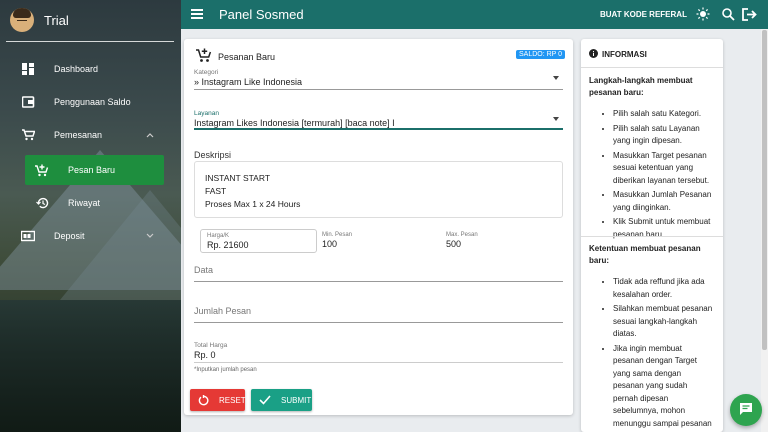  Describe the element at coordinates (76, 69) in the screenshot. I see `sidebar-item-label: Dashboard` at that location.